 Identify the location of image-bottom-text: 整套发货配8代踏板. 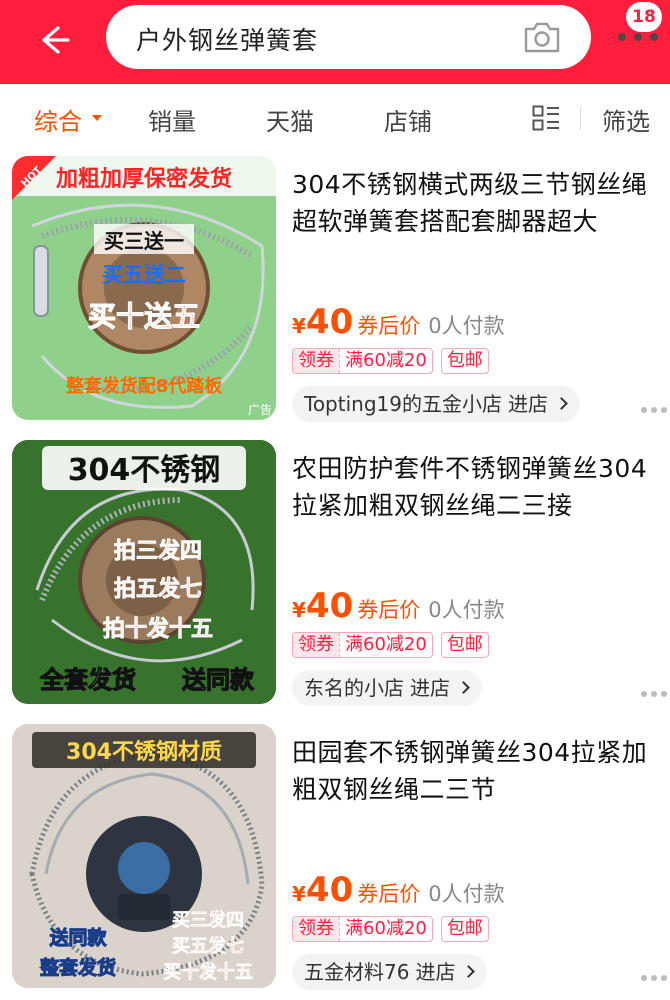
(144, 386).